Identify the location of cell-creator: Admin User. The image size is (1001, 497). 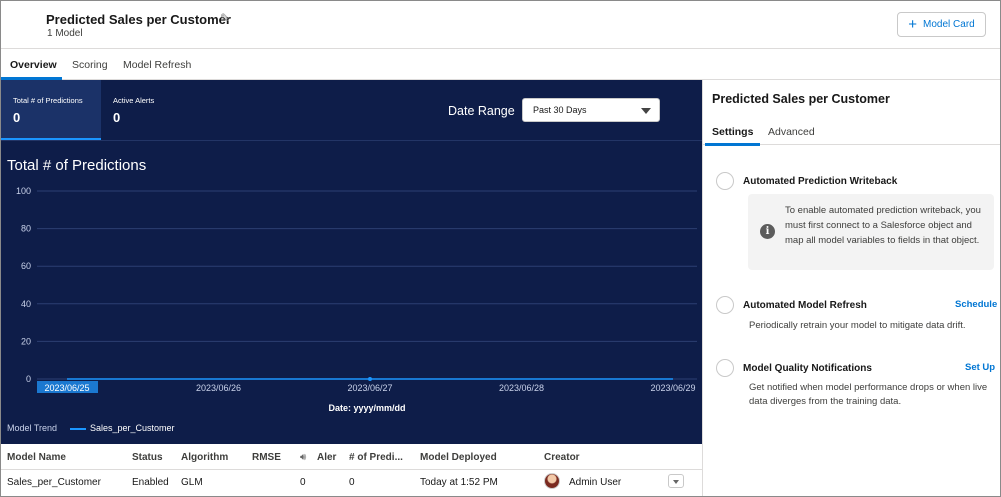
(595, 482).